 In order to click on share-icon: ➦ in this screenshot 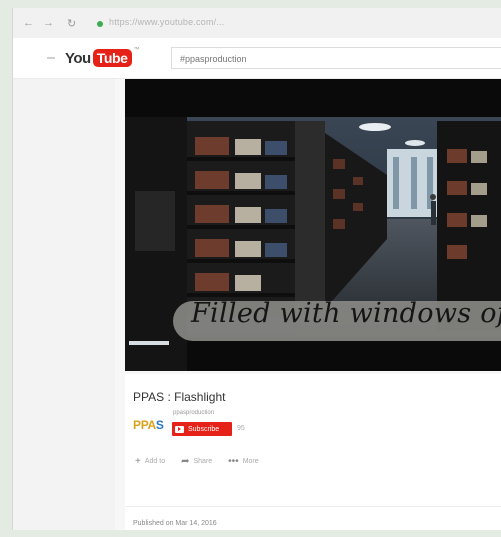, I will do `click(185, 461)`.